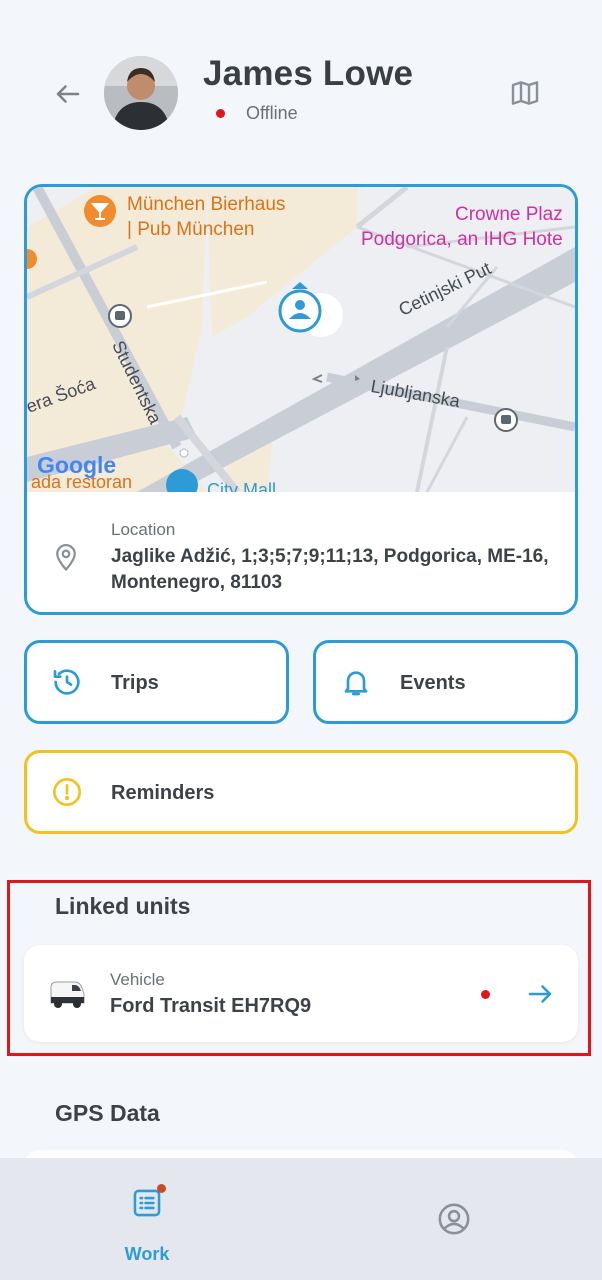  What do you see at coordinates (301, 993) in the screenshot?
I see `linked-unit-item: Vehicle Ford Transit EH7RQ9` at bounding box center [301, 993].